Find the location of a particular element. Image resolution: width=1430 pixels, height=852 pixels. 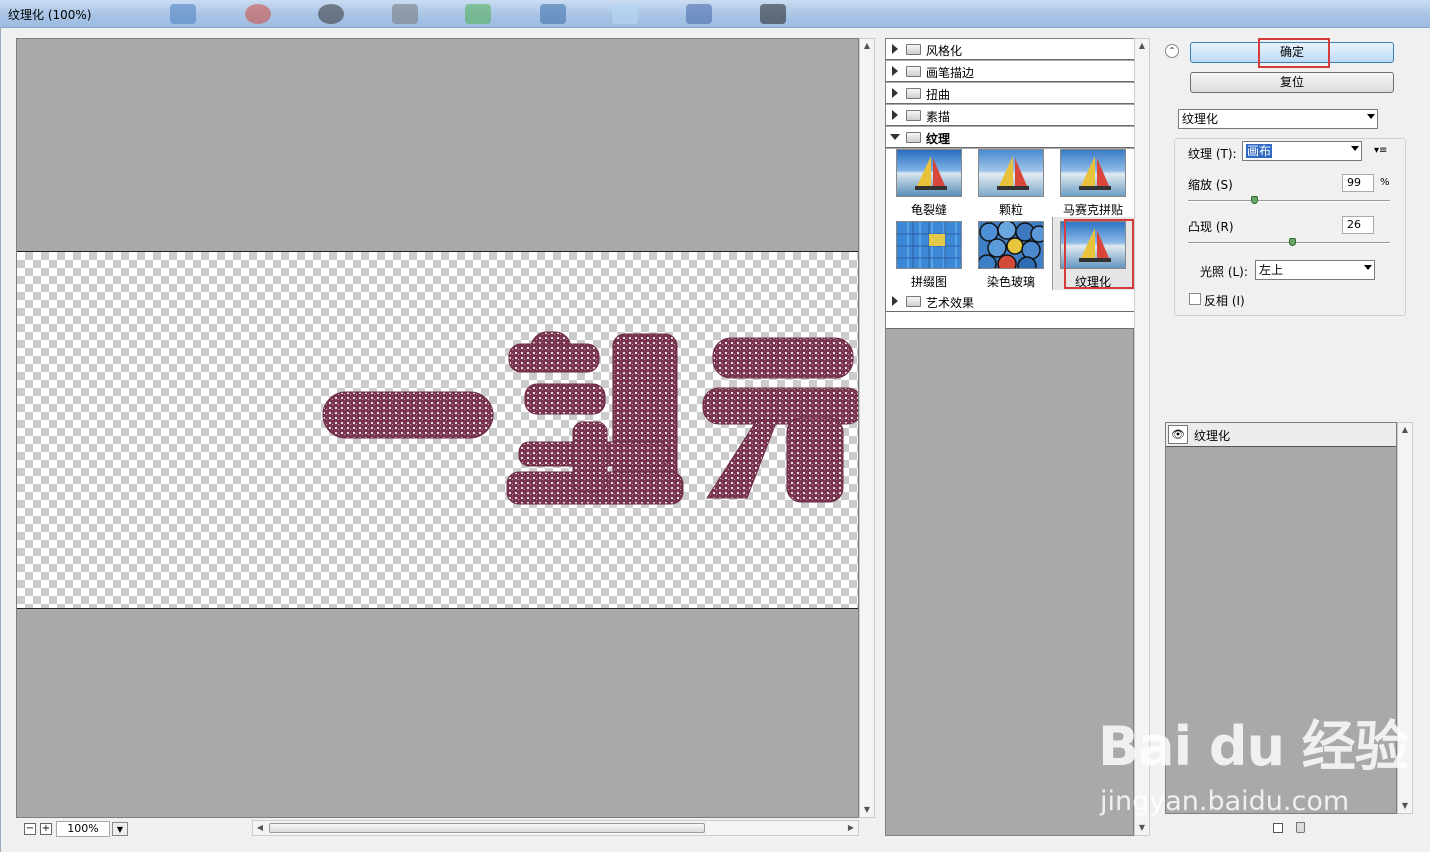

media-icon is located at coordinates (331, 14).